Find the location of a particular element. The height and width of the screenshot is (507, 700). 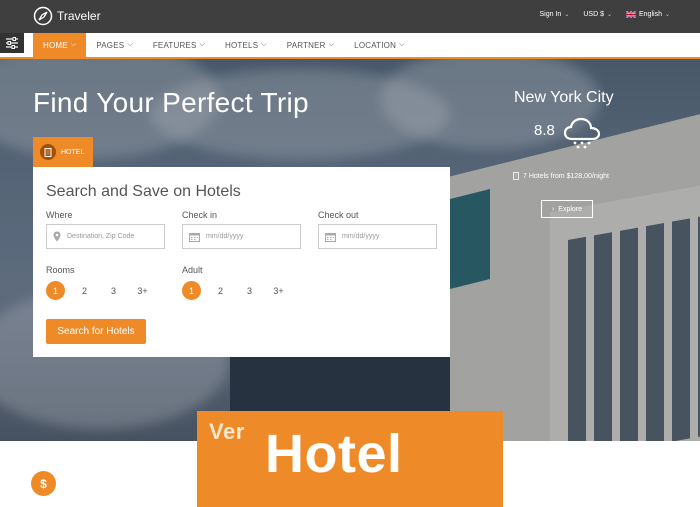

nav-item-partner: PARTNER ⌵ is located at coordinates (310, 45).